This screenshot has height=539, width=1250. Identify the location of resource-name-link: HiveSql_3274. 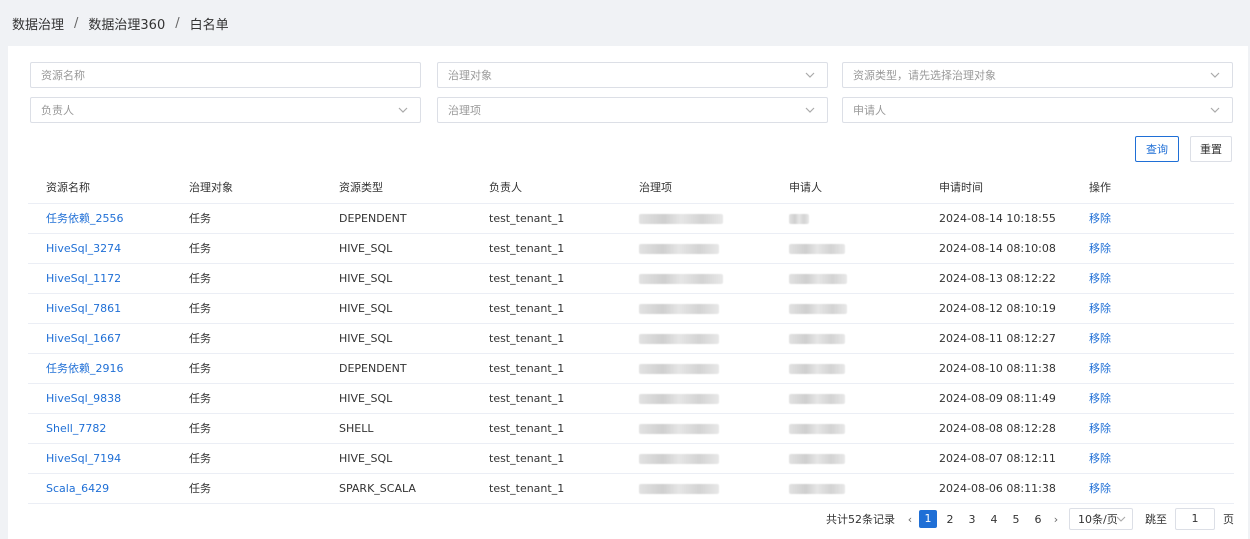
(99, 248).